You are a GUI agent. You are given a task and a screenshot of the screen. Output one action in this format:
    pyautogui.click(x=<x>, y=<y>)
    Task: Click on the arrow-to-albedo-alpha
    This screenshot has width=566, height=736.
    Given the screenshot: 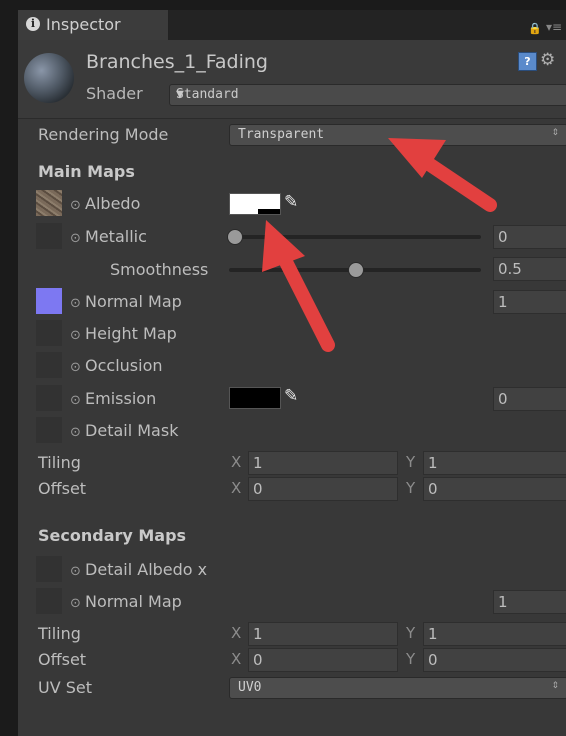 What is the action you would take?
    pyautogui.click(x=298, y=286)
    